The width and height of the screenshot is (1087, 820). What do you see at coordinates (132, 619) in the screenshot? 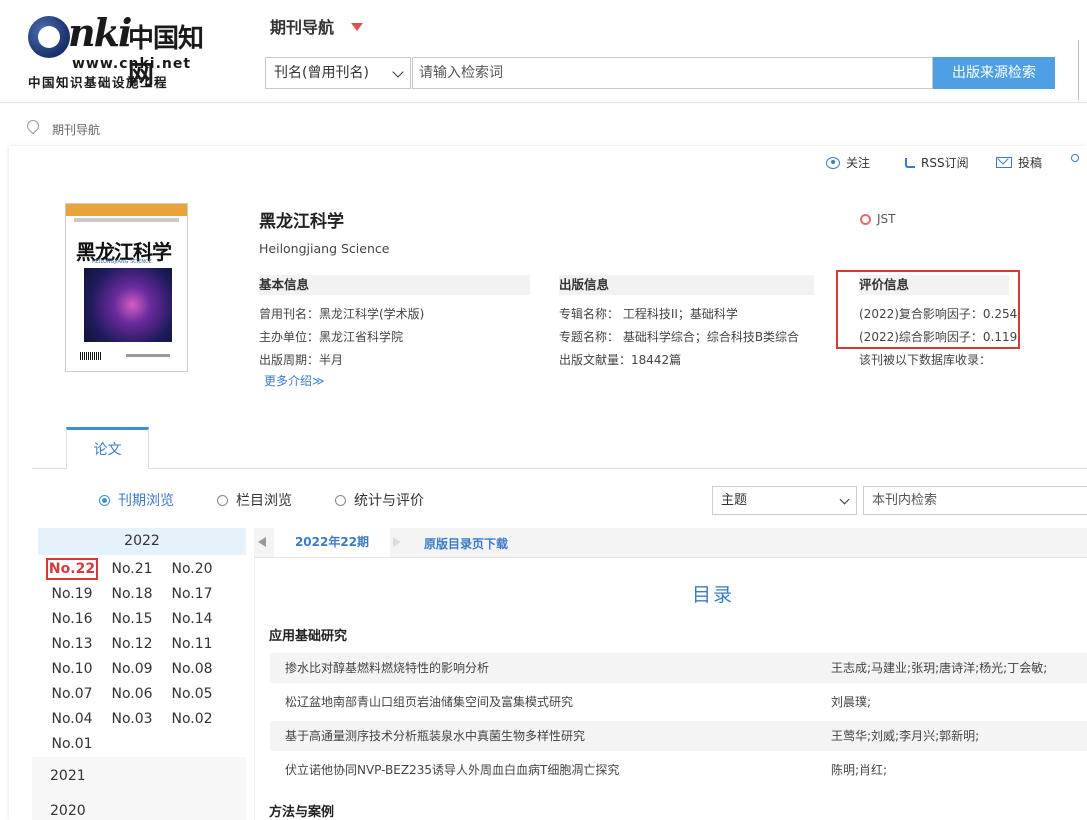
I see `issue-item: No.15` at bounding box center [132, 619].